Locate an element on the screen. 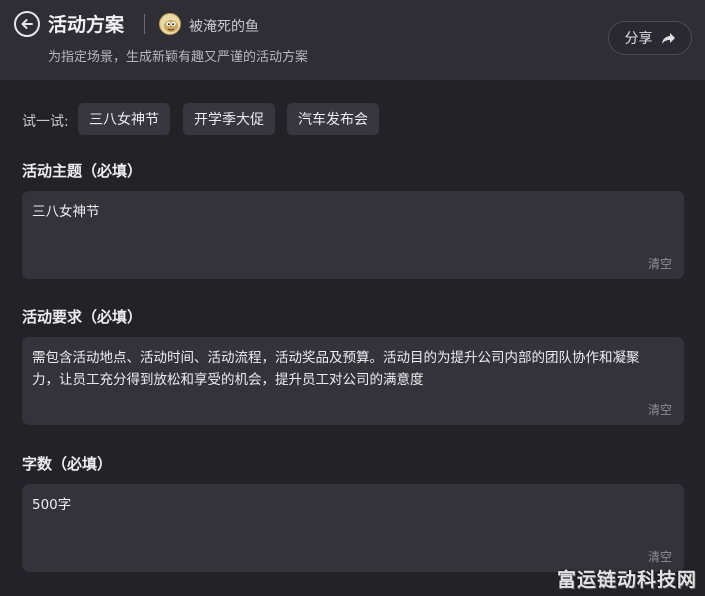 This screenshot has width=705, height=596. suggestions-label: 试一试: is located at coordinates (45, 122).